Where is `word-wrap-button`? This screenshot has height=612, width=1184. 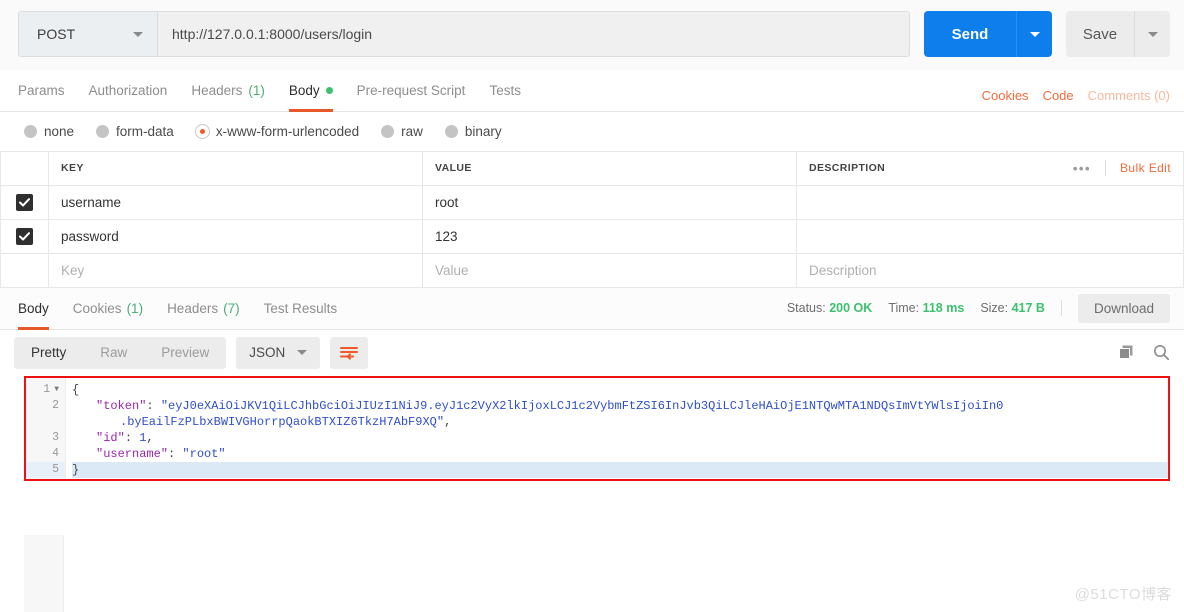
word-wrap-button is located at coordinates (349, 352).